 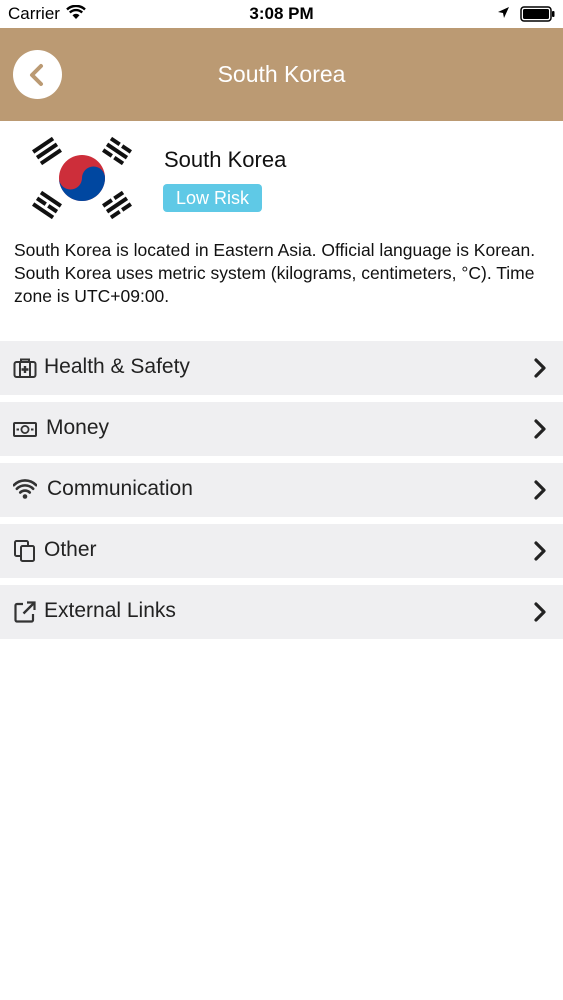 What do you see at coordinates (110, 610) in the screenshot?
I see `menu-item-label: External Links` at bounding box center [110, 610].